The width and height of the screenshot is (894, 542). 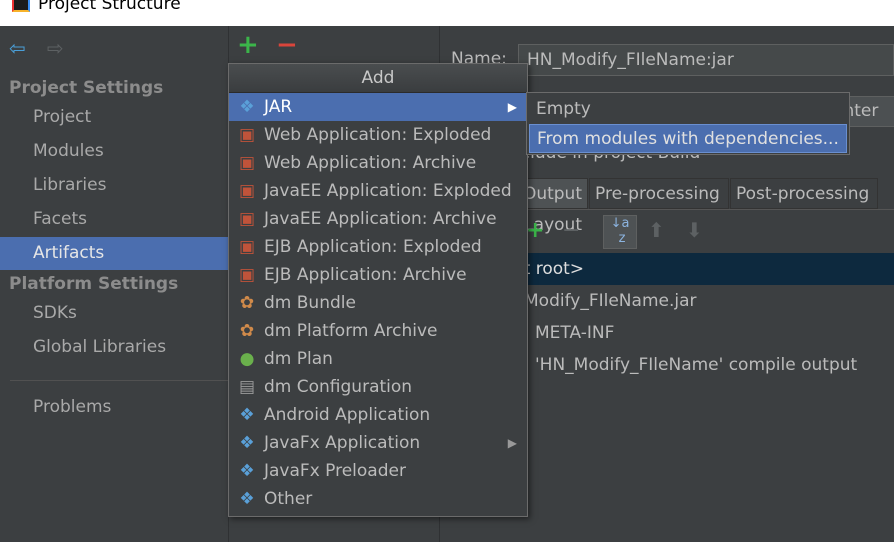 I want to click on menu-item-label: Web Application: Exploded, so click(x=378, y=135).